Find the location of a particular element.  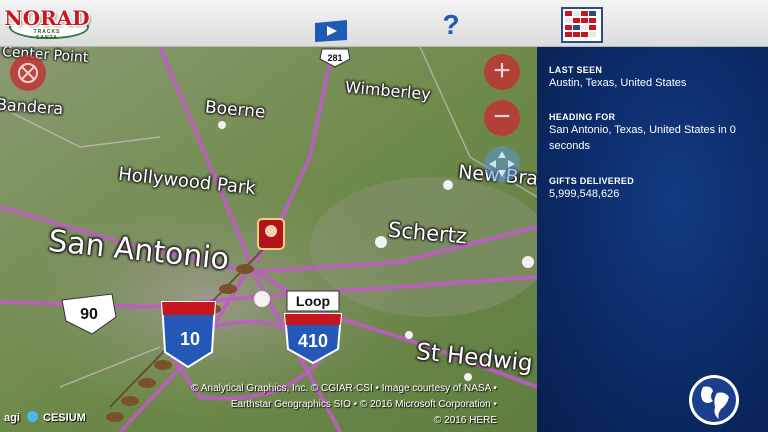

heading-for-label: HEADING FOR is located at coordinates (582, 117).